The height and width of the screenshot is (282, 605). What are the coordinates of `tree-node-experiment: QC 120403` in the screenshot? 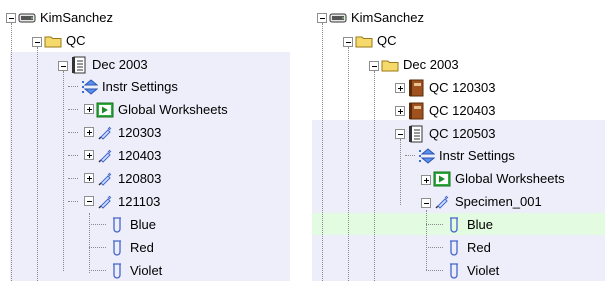 It's located at (451, 111).